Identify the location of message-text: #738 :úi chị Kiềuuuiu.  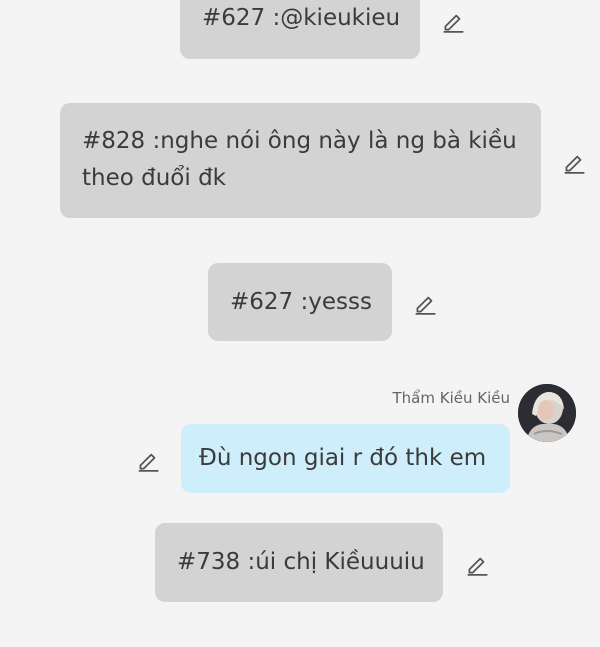
(301, 562).